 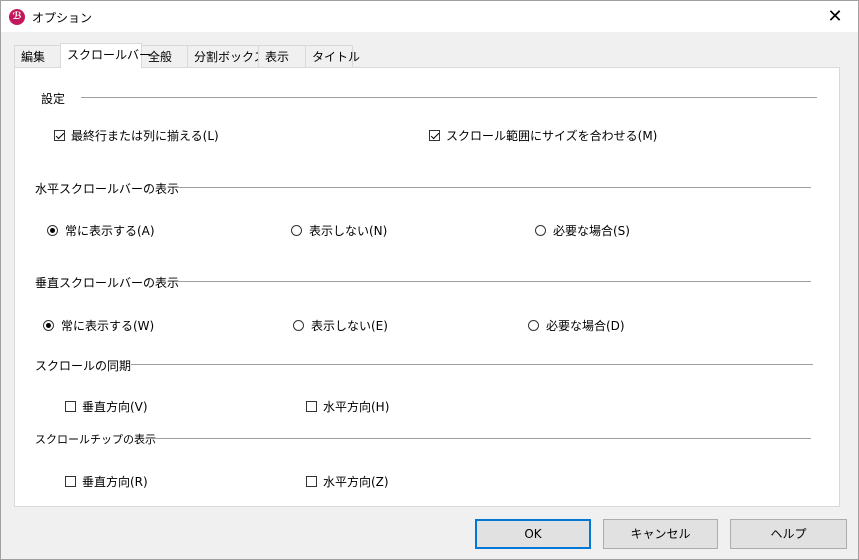 I want to click on scroll-tip-group-label: スクロールチップの表示, so click(x=95, y=439).